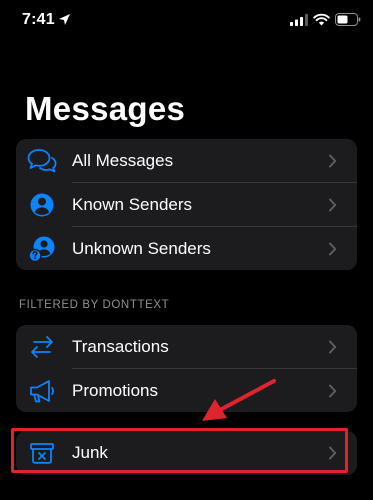 The width and height of the screenshot is (373, 500). Describe the element at coordinates (105, 108) in the screenshot. I see `page-title: Messages` at that location.